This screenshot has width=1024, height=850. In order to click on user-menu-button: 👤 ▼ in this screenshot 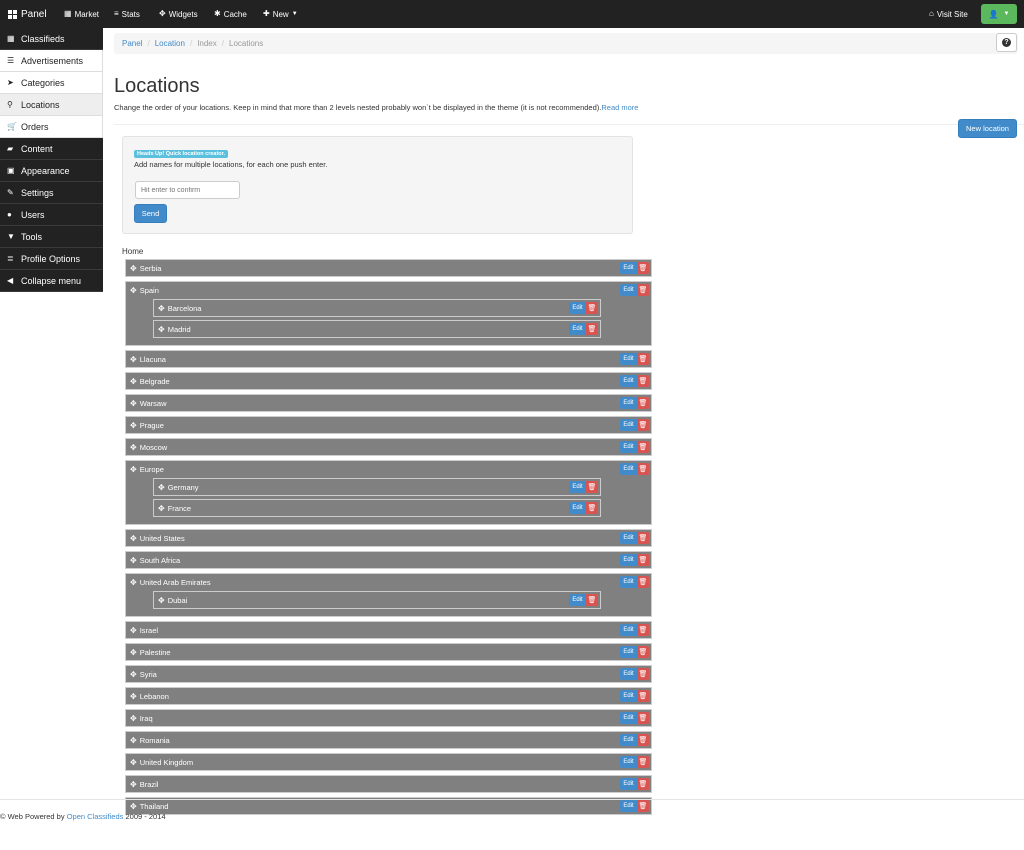, I will do `click(999, 14)`.